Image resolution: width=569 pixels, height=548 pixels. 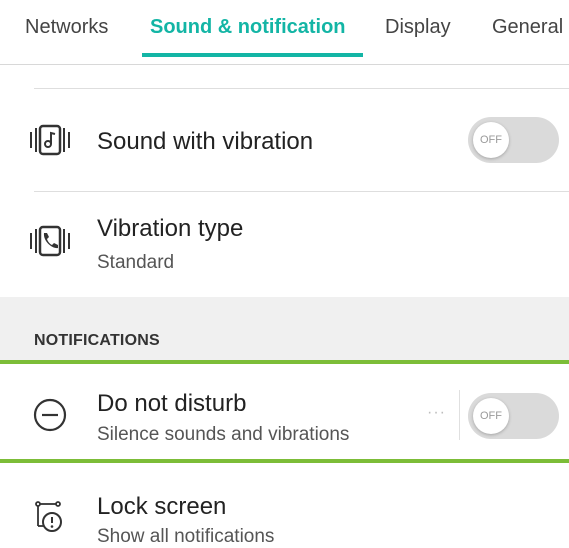 What do you see at coordinates (50, 241) in the screenshot?
I see `vibrate-phone-icon` at bounding box center [50, 241].